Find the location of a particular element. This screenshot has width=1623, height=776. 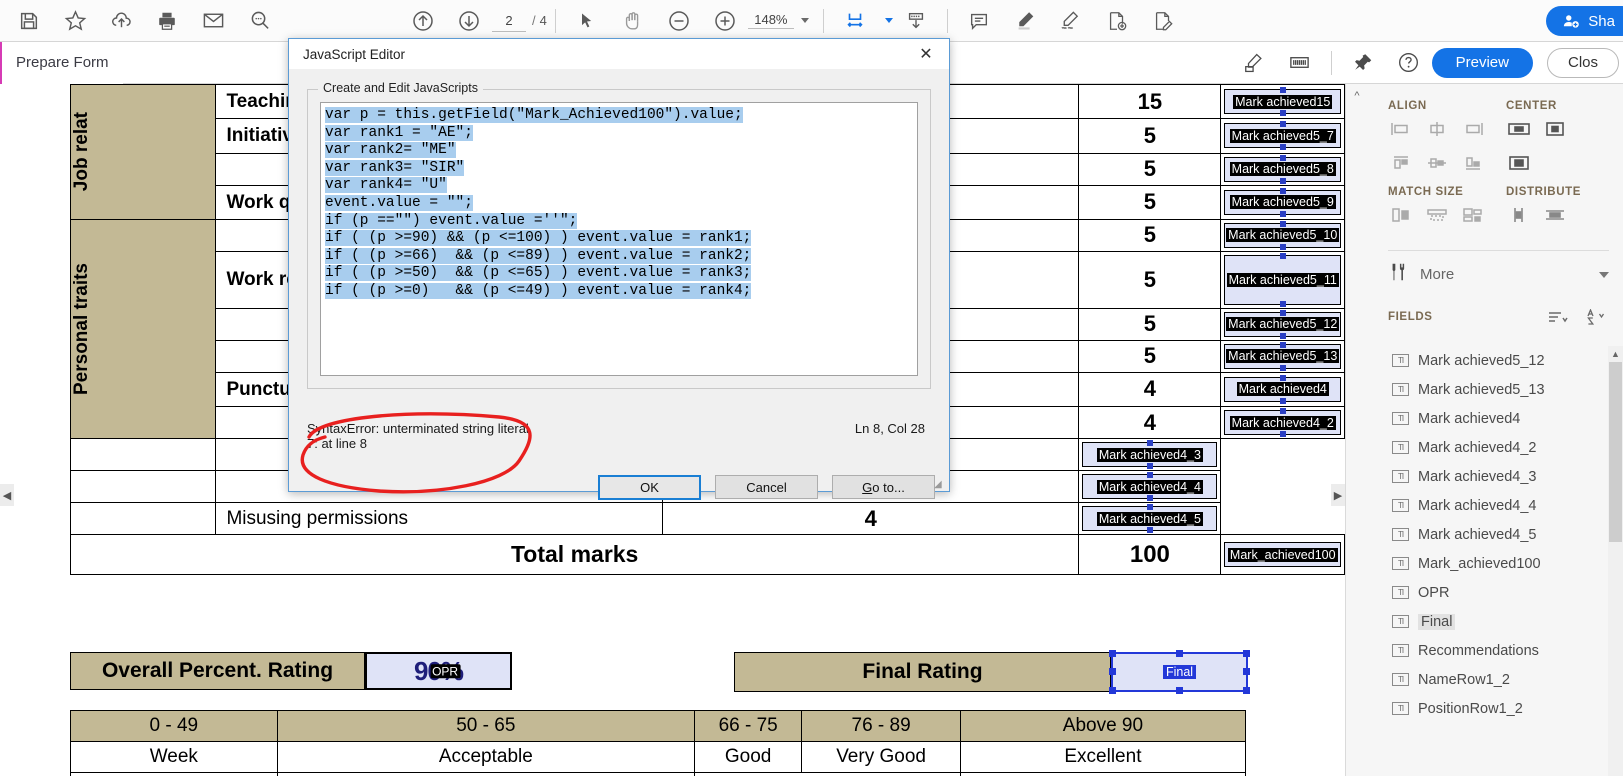

dialog-resize-grip: ◢ is located at coordinates (940, 485).